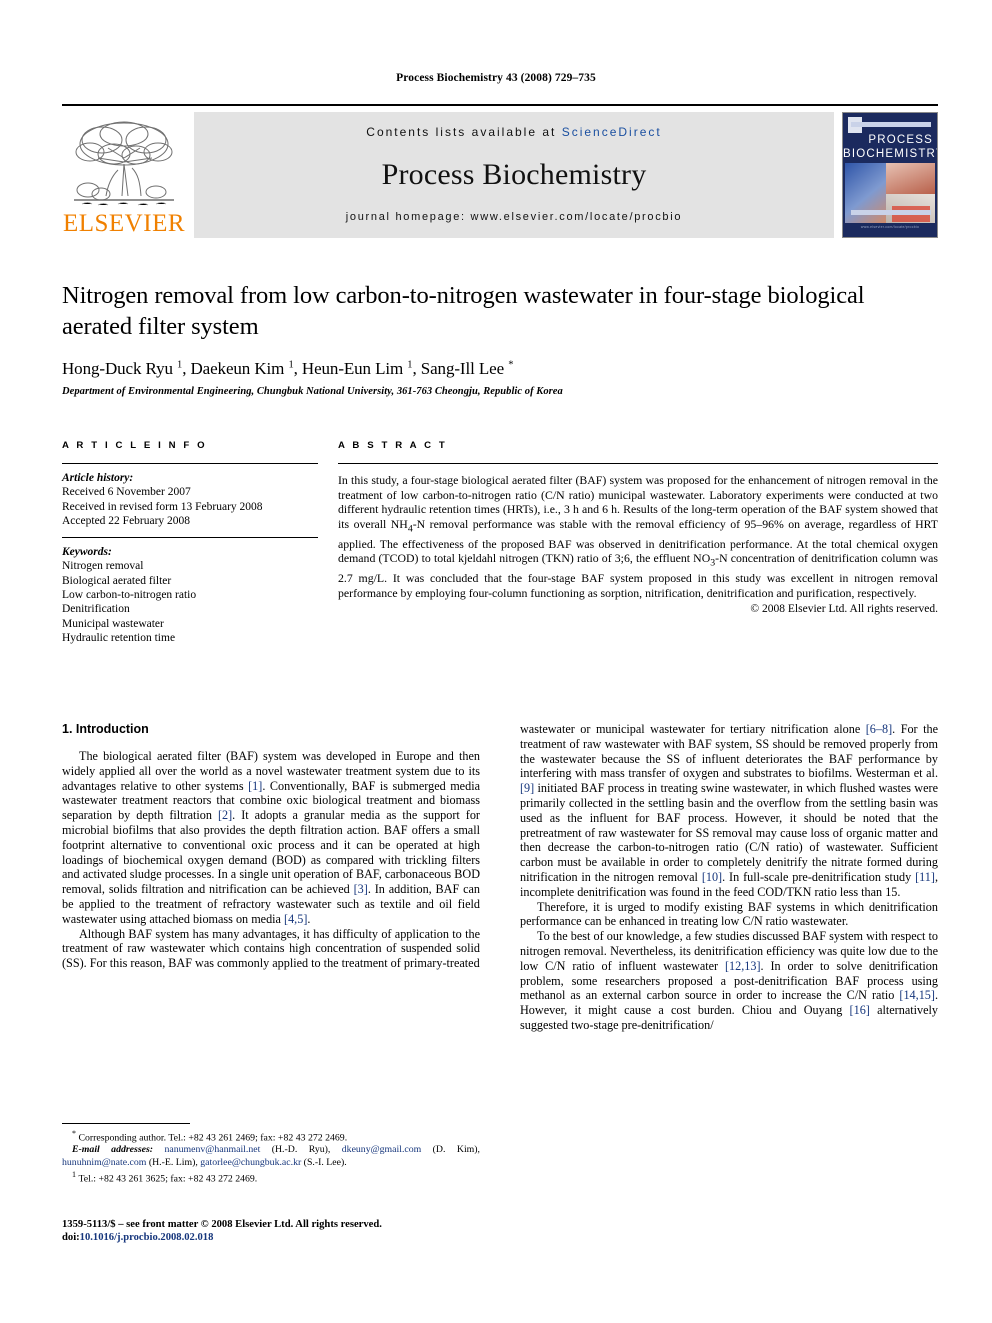 The height and width of the screenshot is (1323, 992). I want to click on doi-line: doi:10.1016/j.procbio.2008.02.018, so click(322, 1237).